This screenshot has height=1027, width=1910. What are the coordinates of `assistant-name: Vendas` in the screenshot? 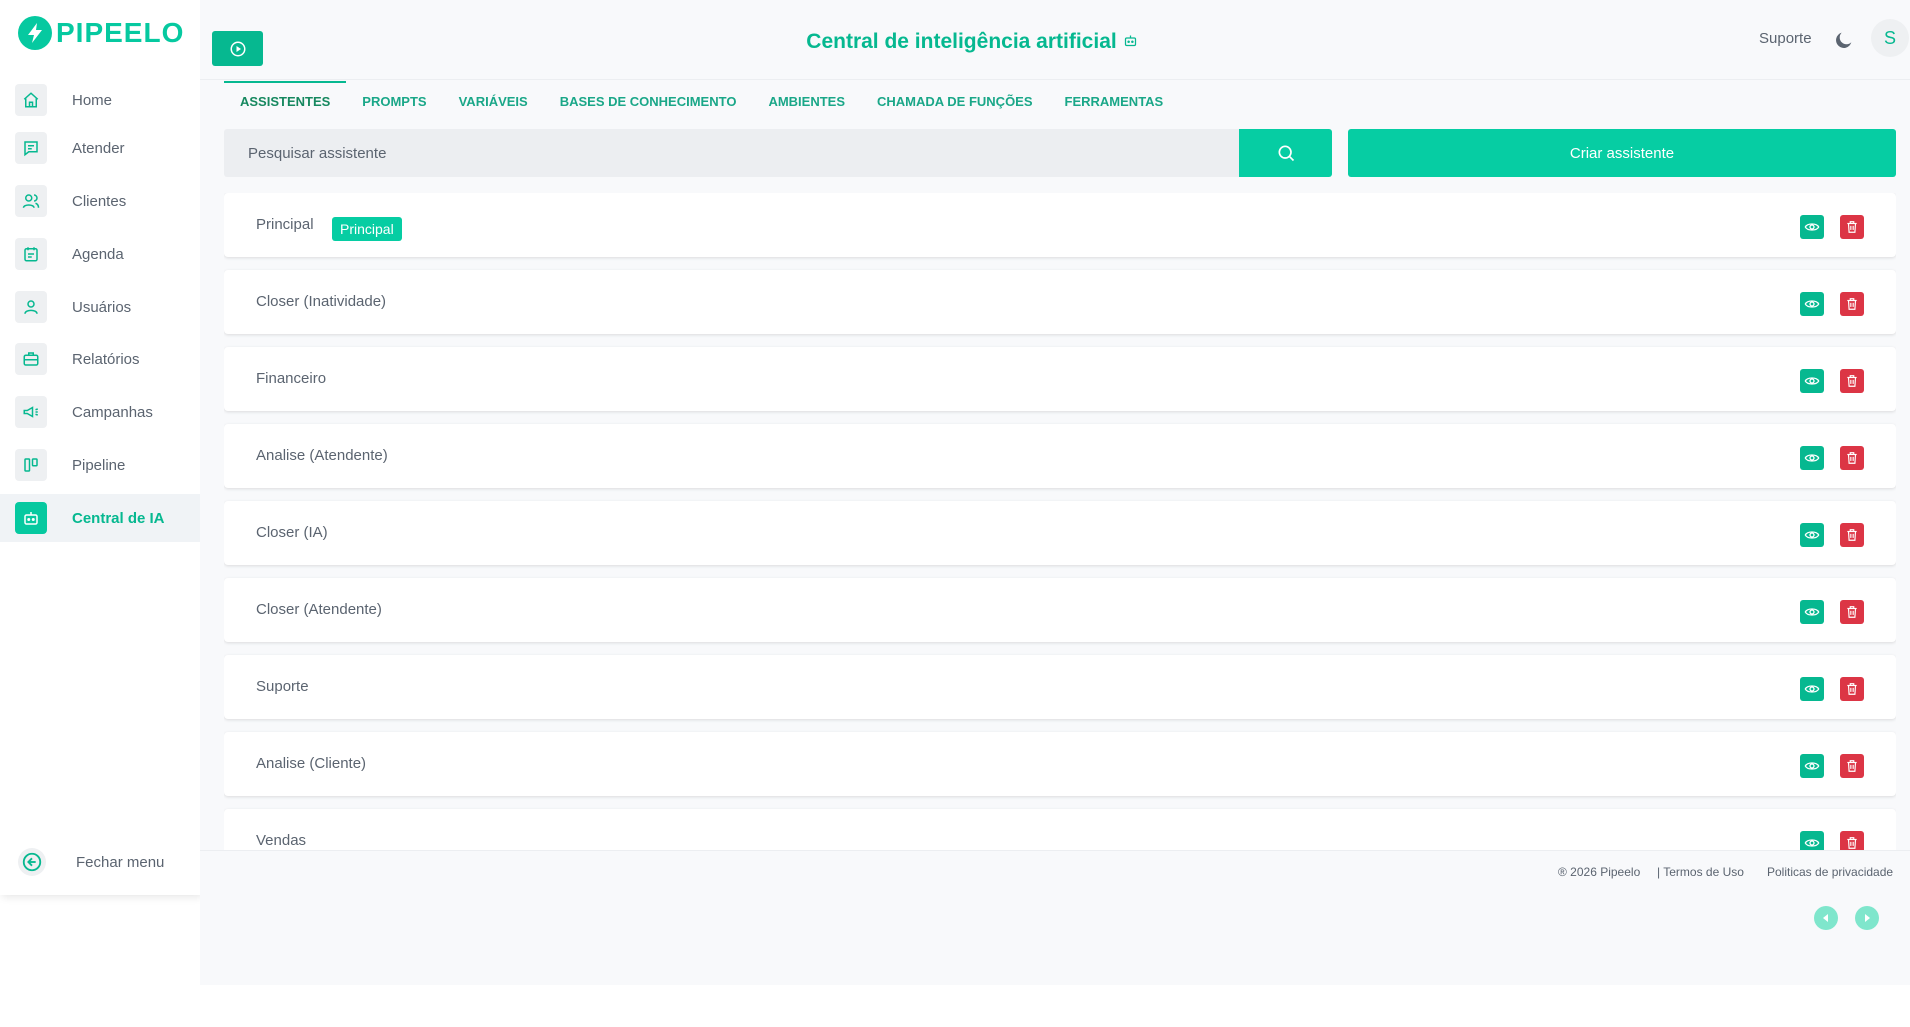 It's located at (281, 840).